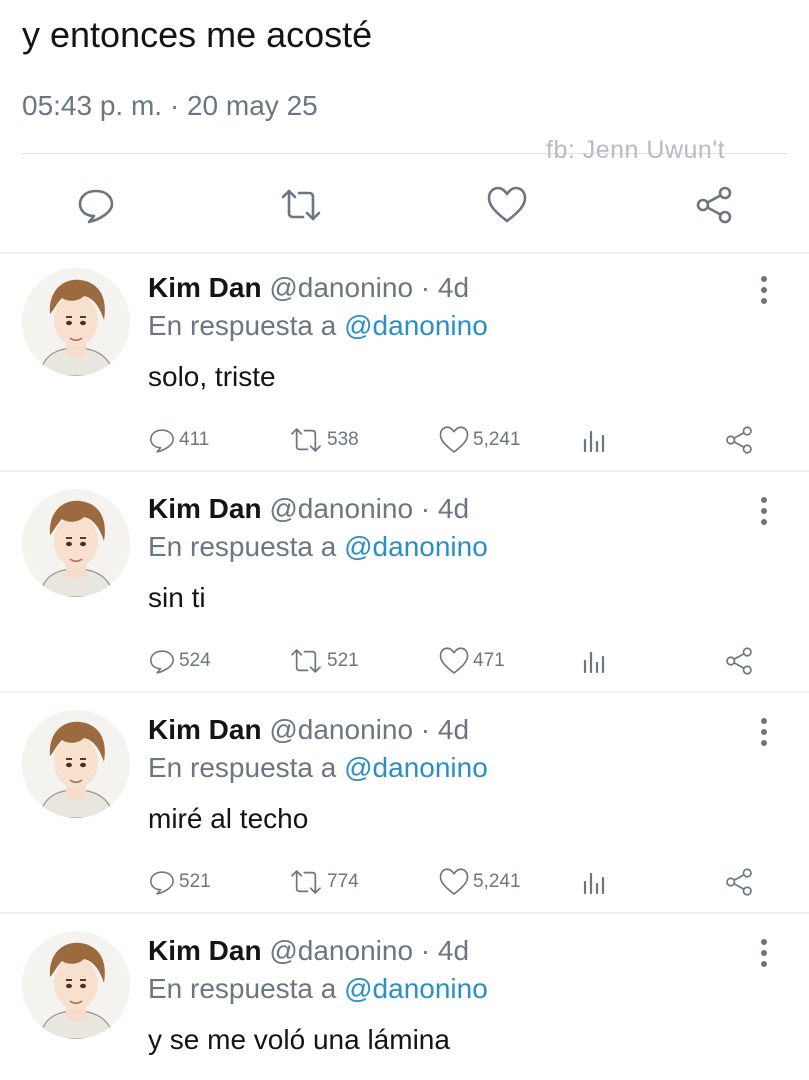 This screenshot has height=1080, width=809. Describe the element at coordinates (299, 1039) in the screenshot. I see `reply-text: y se me voló una lámina` at that location.